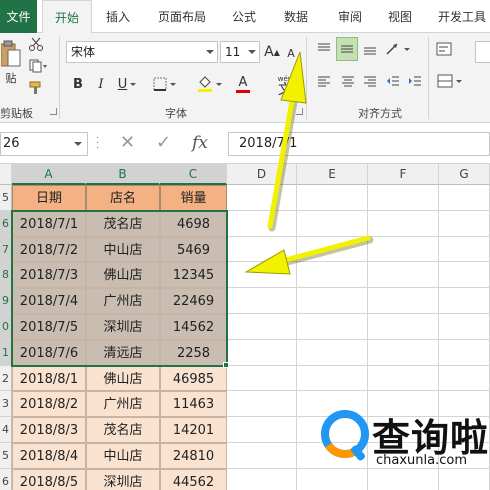  I want to click on wrap-text-button, so click(444, 49).